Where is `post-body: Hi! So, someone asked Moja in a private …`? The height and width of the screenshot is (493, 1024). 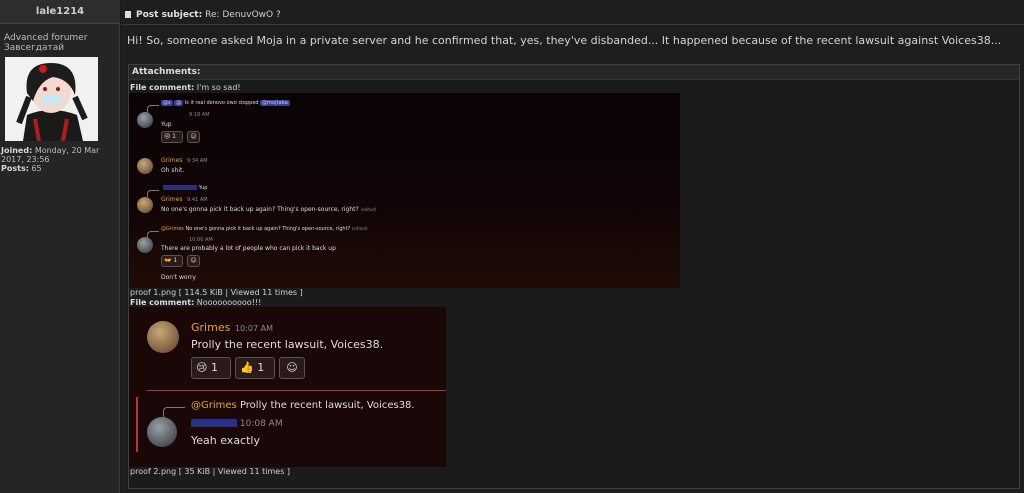
post-body: Hi! So, someone asked Moja in a private … is located at coordinates (564, 40).